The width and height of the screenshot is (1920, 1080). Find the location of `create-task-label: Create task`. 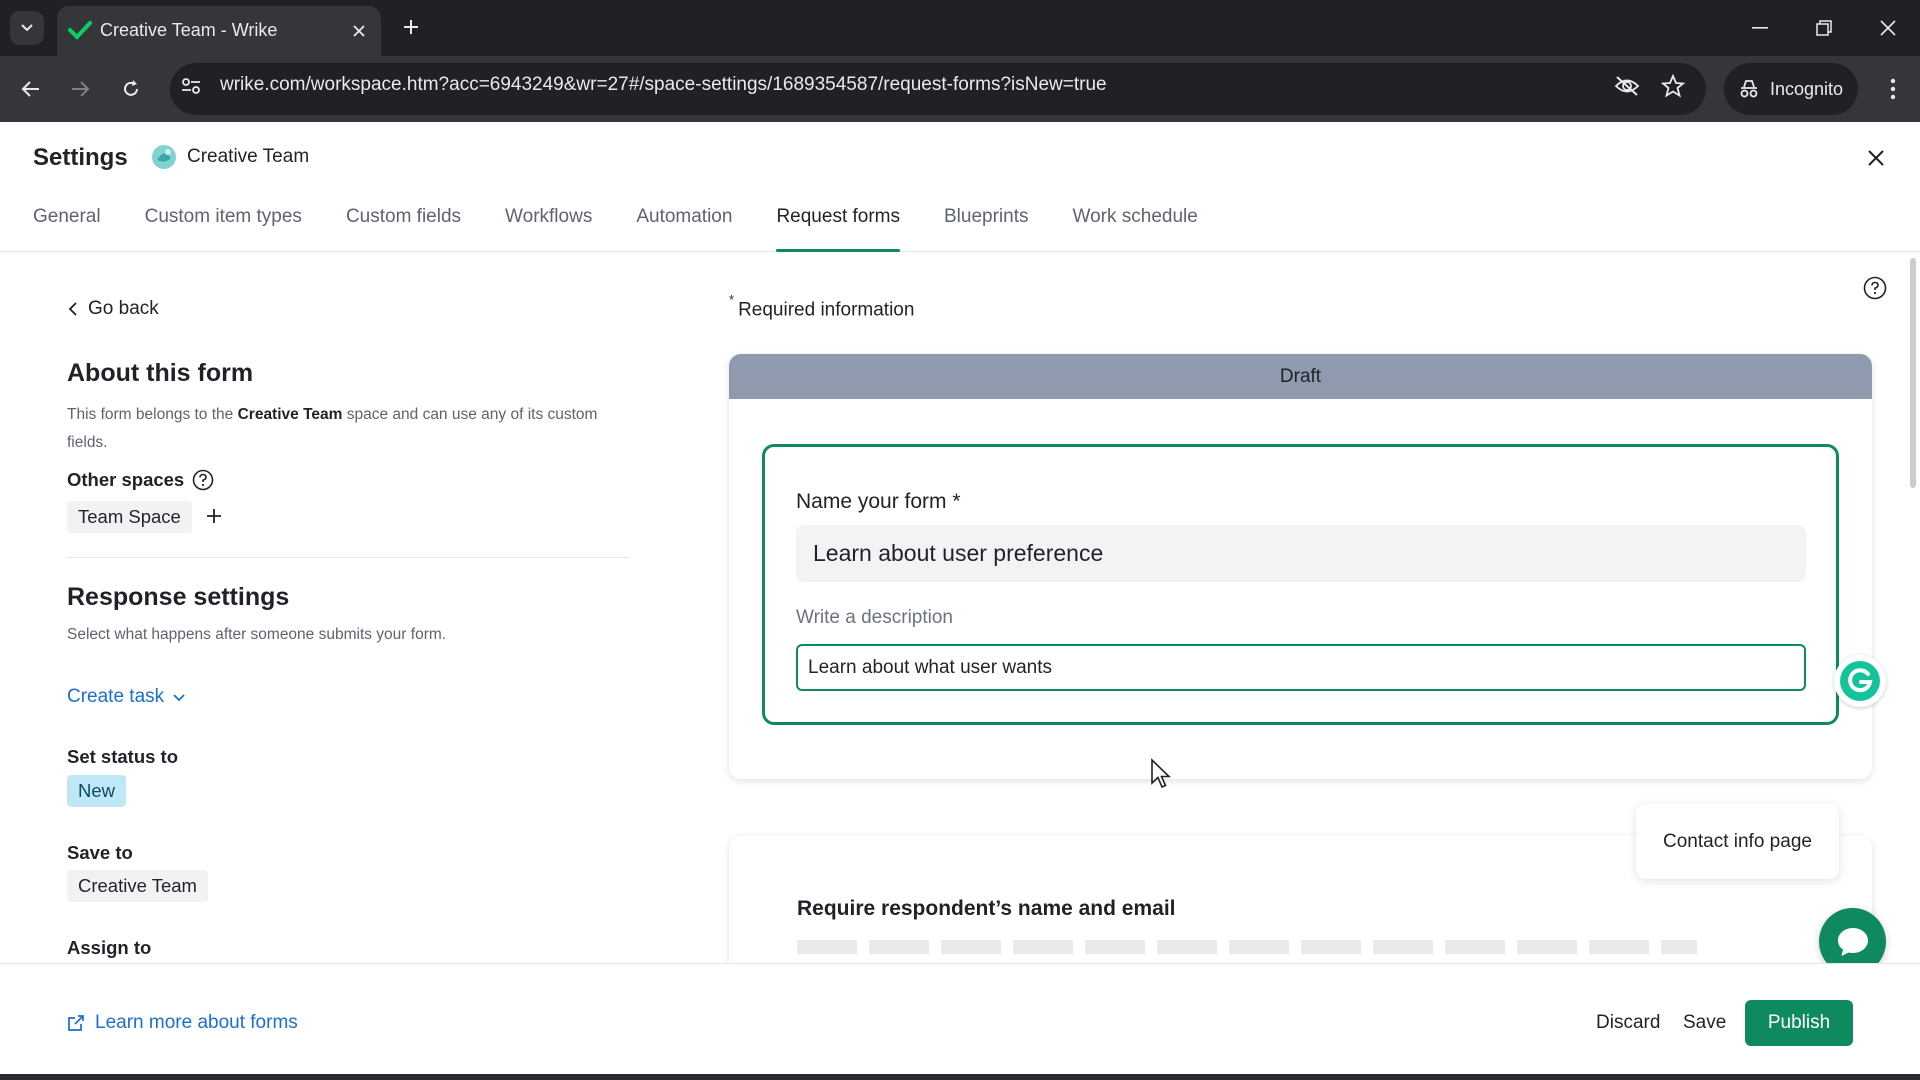

create-task-label: Create task is located at coordinates (116, 696).